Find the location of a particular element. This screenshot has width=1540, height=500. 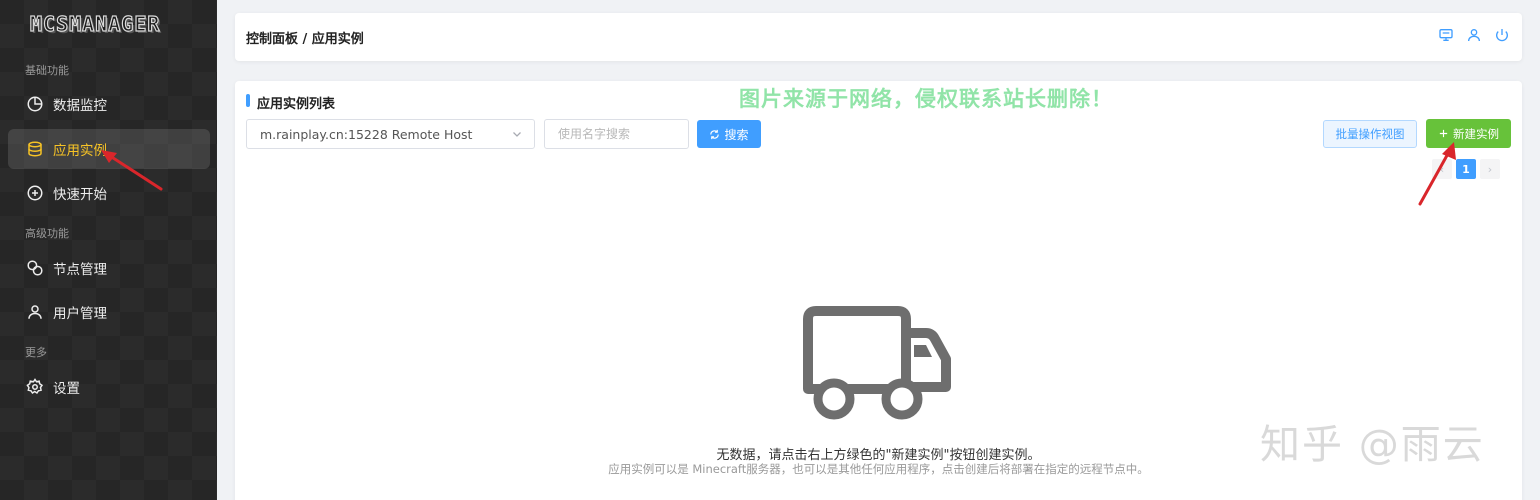

sidebar-item-nodes: 节点管理 is located at coordinates (109, 268).